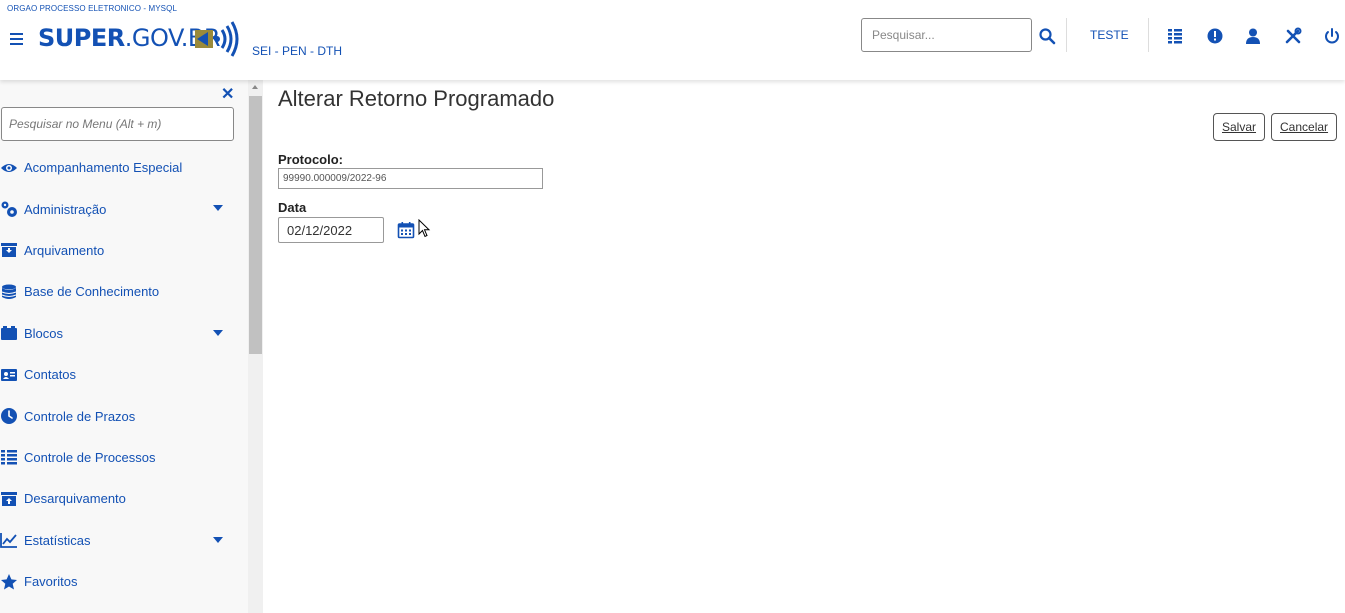 Image resolution: width=1345 pixels, height=613 pixels. Describe the element at coordinates (120, 540) in the screenshot. I see `sidebar-item-estatisticas: Estatísticas` at that location.